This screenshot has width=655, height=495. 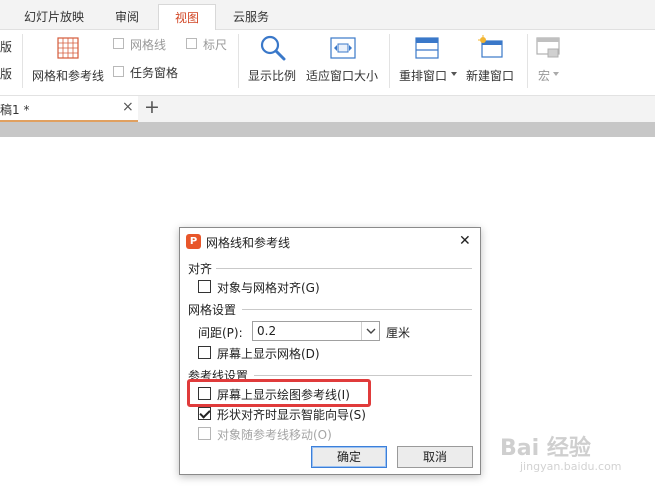 I want to click on section-align-heading: 对齐, so click(x=200, y=269).